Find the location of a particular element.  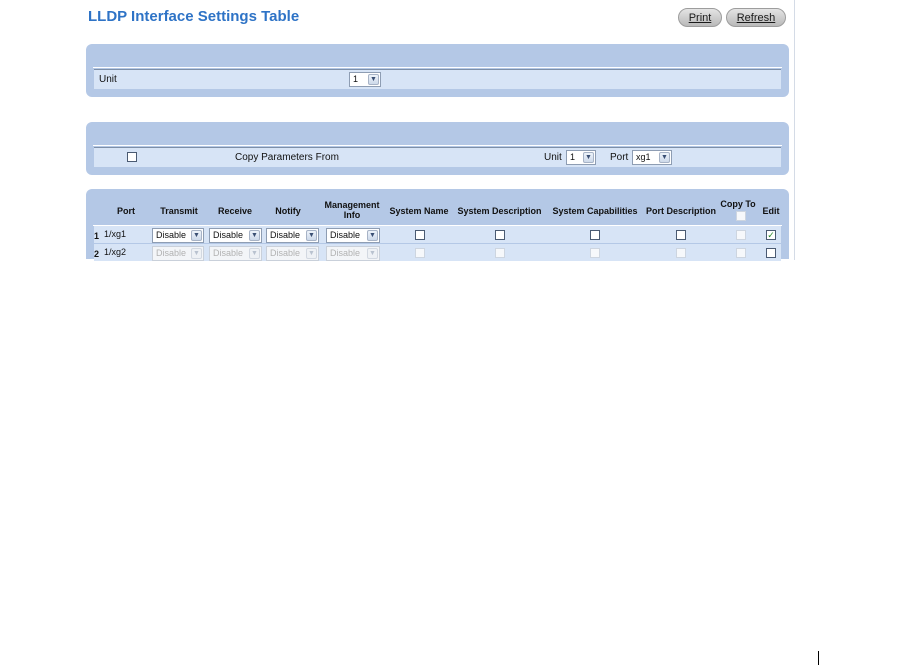

page-marker is located at coordinates (818, 658).